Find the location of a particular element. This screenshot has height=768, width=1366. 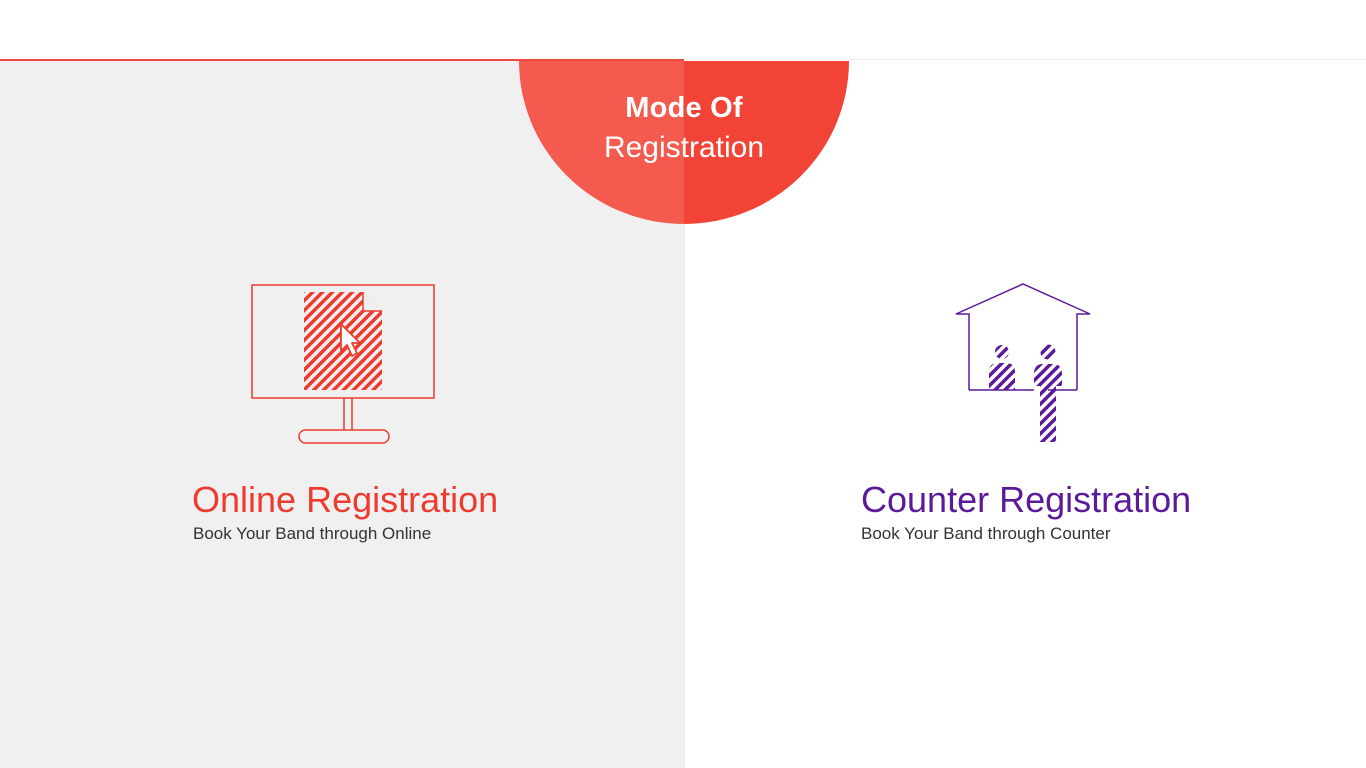

mode-of-registration-badge: Mode Of Registration is located at coordinates (684, 142).